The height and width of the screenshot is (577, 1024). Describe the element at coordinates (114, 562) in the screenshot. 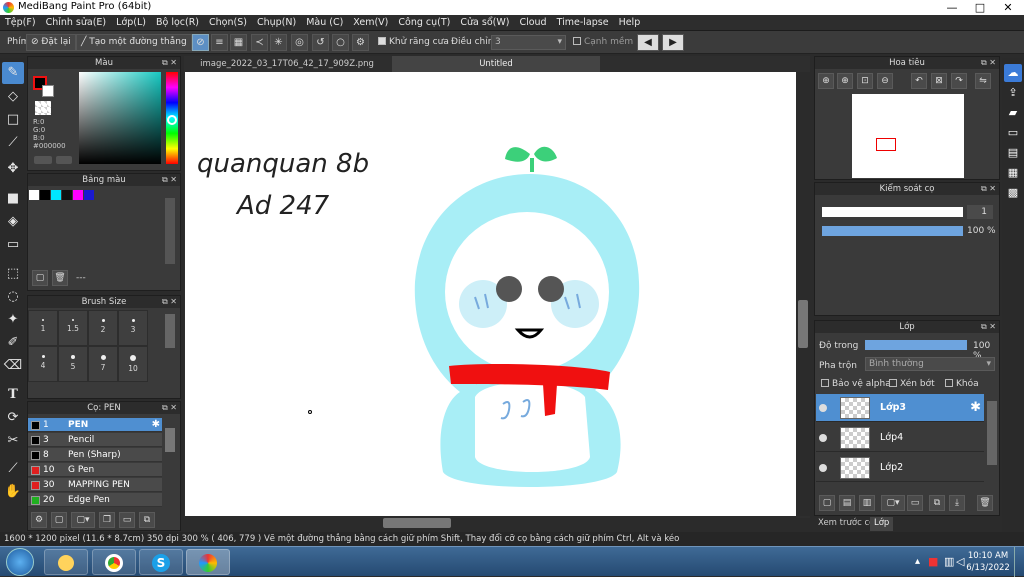

I see `chrome-icon` at that location.